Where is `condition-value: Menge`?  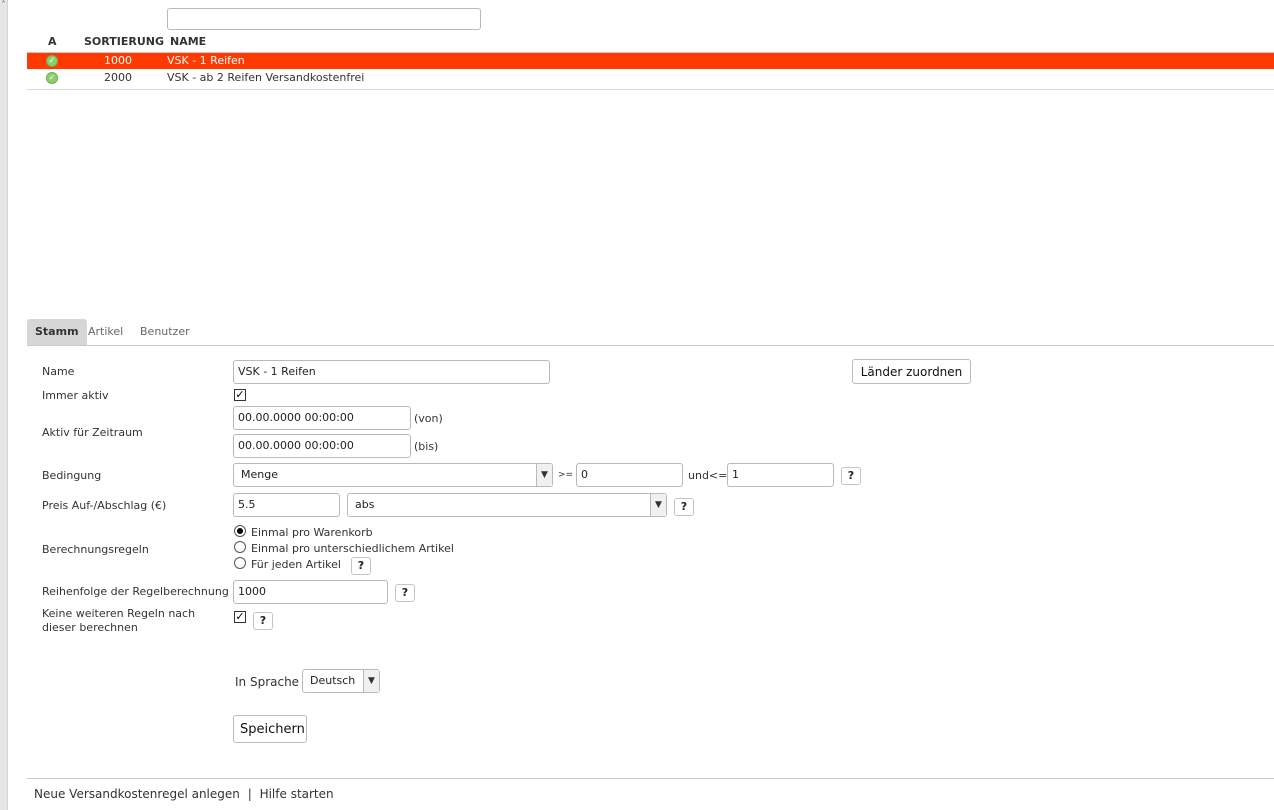 condition-value: Menge is located at coordinates (259, 474).